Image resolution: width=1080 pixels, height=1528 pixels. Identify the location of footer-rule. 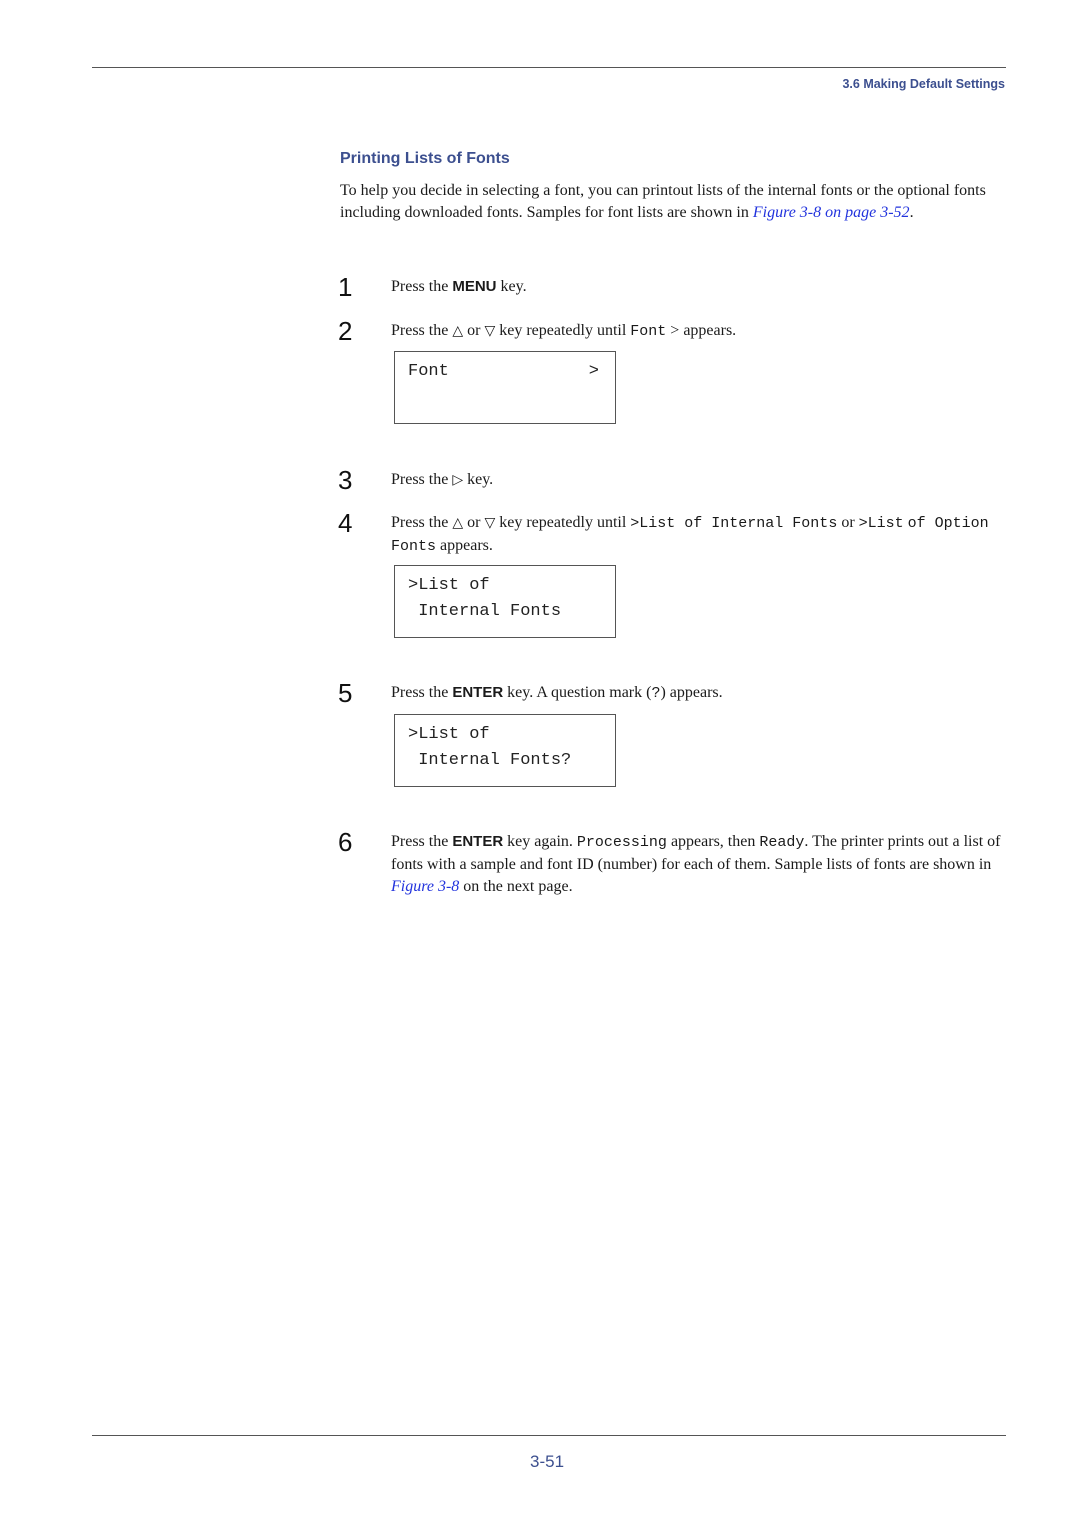
(549, 1435).